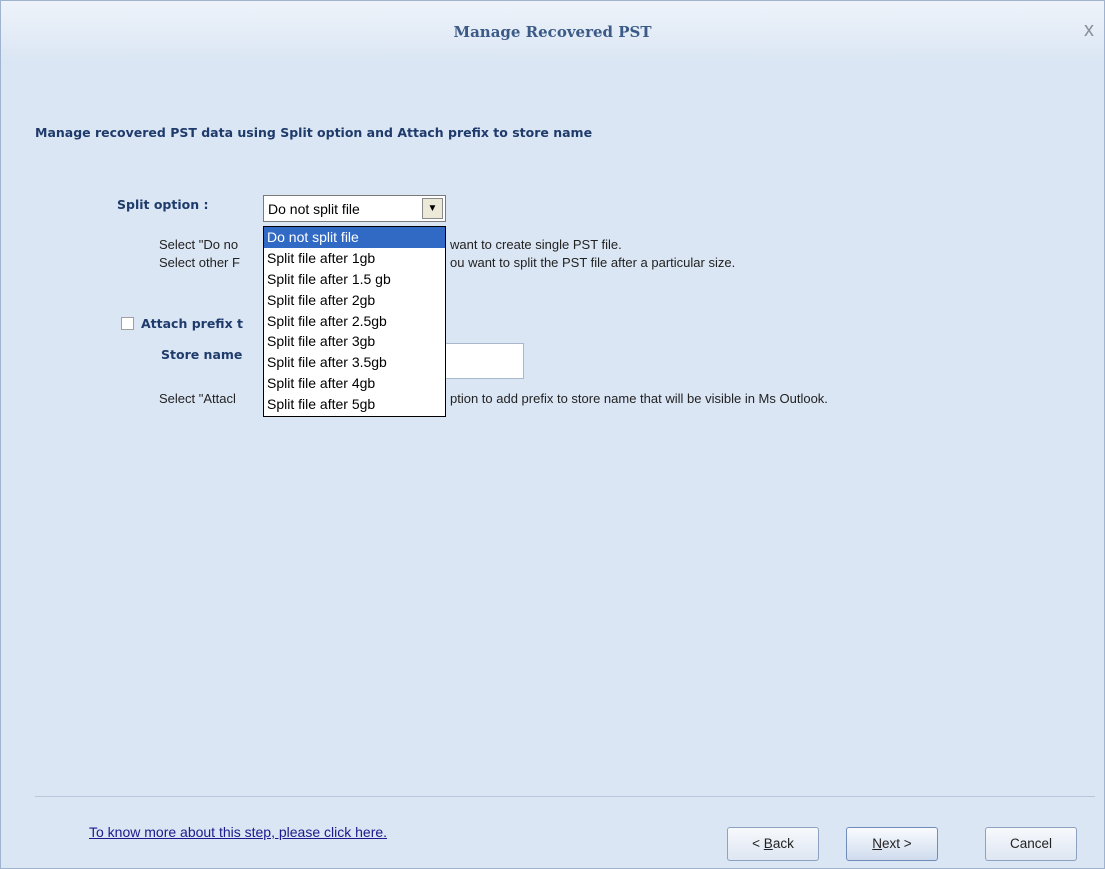 This screenshot has width=1105, height=869. What do you see at coordinates (783, 843) in the screenshot?
I see `back-label: ack` at bounding box center [783, 843].